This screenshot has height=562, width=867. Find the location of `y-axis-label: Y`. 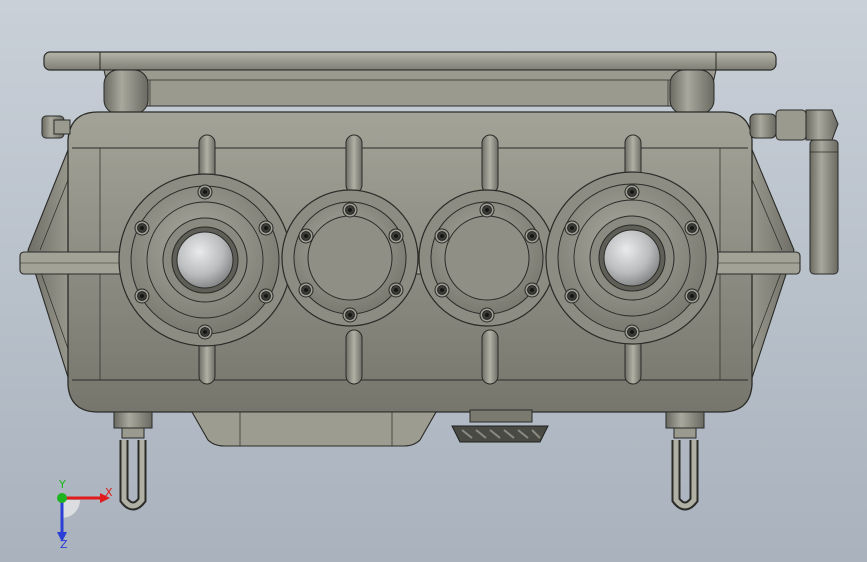

y-axis-label: Y is located at coordinates (62, 484).